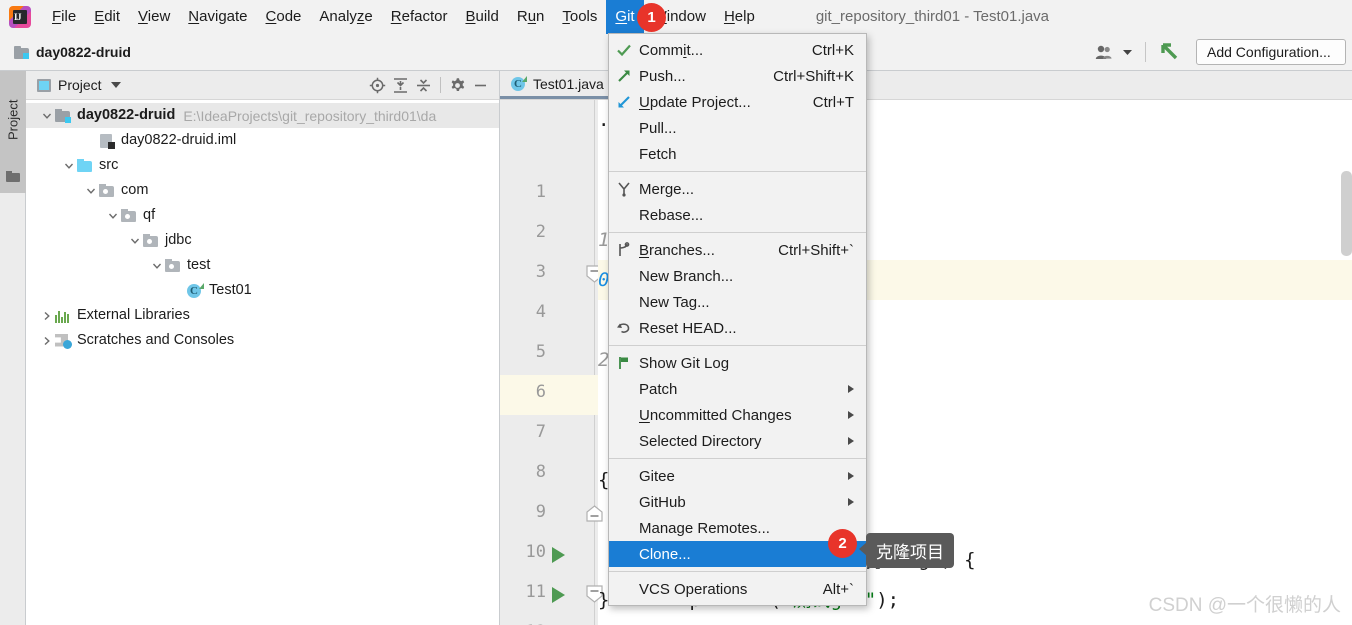 The width and height of the screenshot is (1352, 625). What do you see at coordinates (179, 140) in the screenshot?
I see `tree-node-label: day0822-druid.iml` at bounding box center [179, 140].